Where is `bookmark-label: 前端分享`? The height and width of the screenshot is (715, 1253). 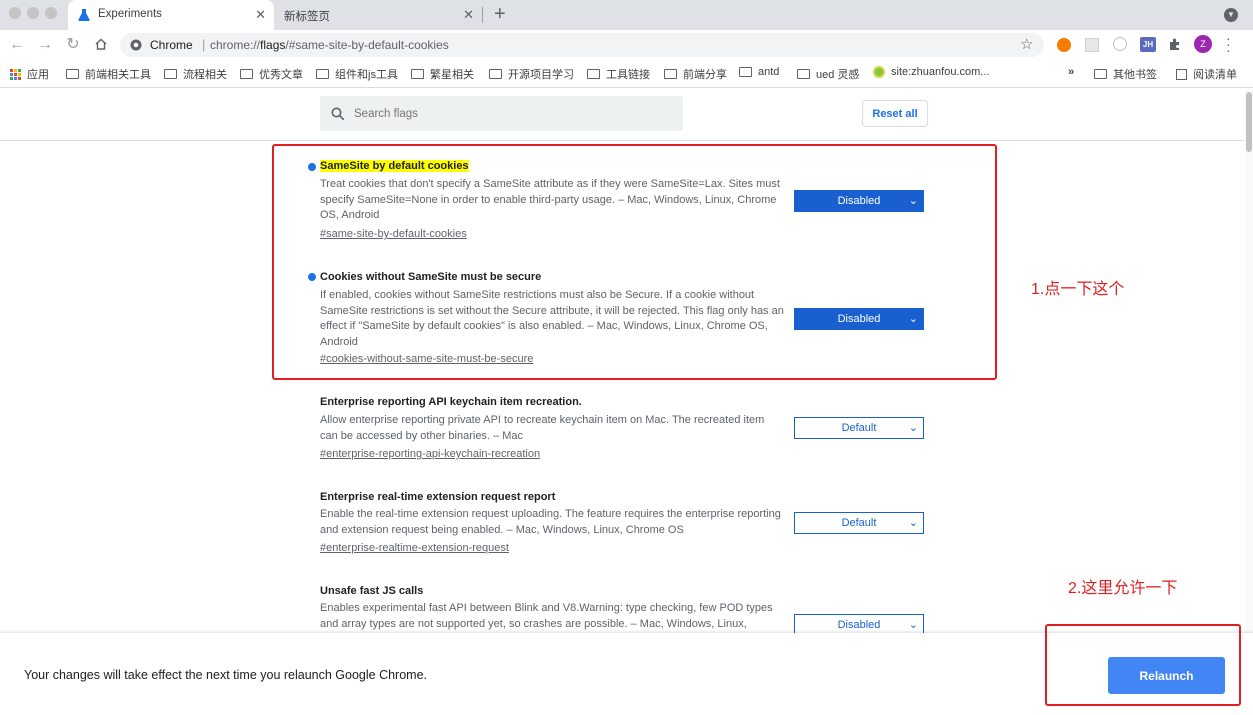
bookmark-label: 前端分享 is located at coordinates (705, 75).